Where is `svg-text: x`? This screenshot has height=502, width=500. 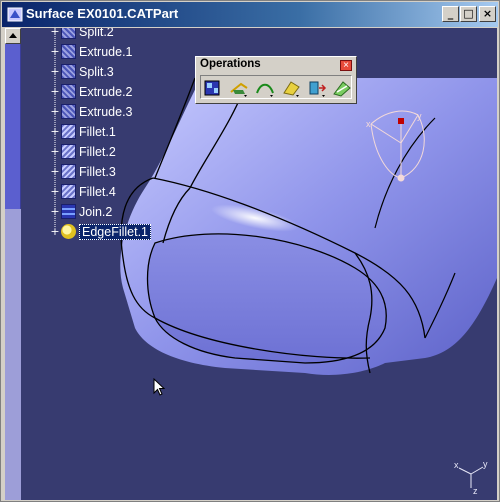 svg-text: x is located at coordinates (368, 124).